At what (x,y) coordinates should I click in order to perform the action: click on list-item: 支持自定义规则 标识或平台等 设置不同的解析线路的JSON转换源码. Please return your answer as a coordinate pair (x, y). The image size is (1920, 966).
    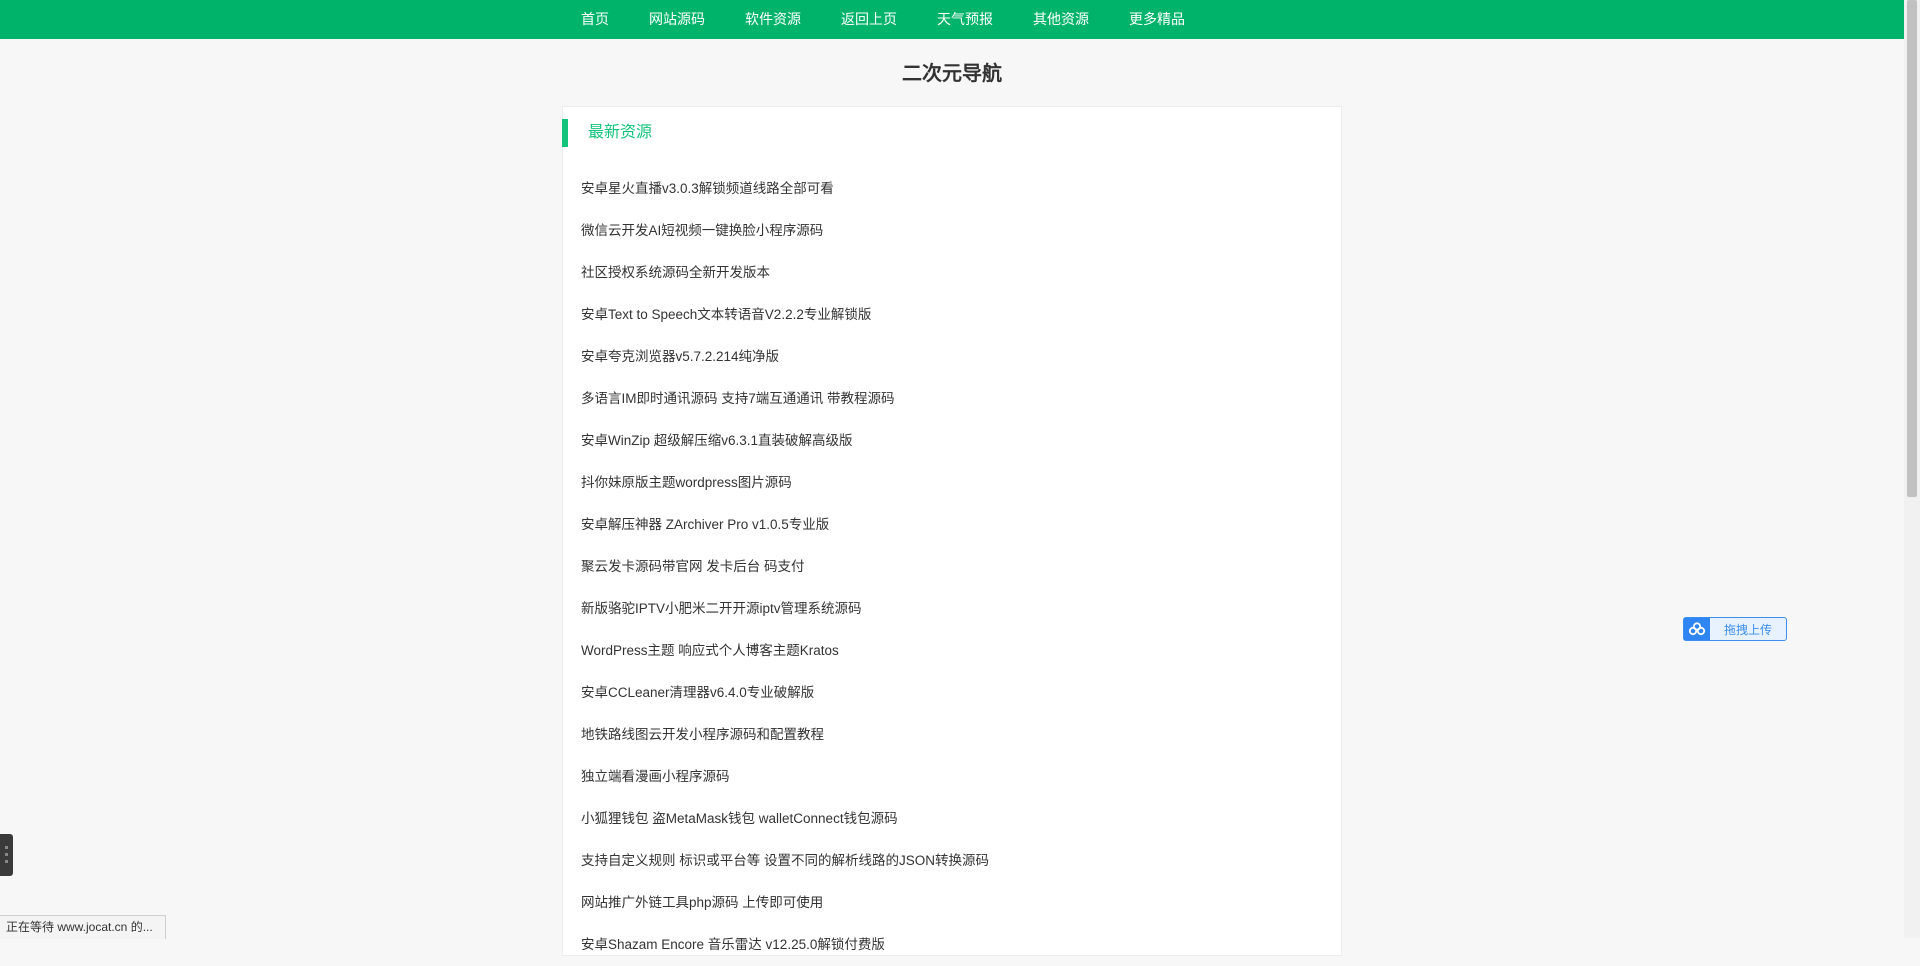
    Looking at the image, I should click on (785, 861).